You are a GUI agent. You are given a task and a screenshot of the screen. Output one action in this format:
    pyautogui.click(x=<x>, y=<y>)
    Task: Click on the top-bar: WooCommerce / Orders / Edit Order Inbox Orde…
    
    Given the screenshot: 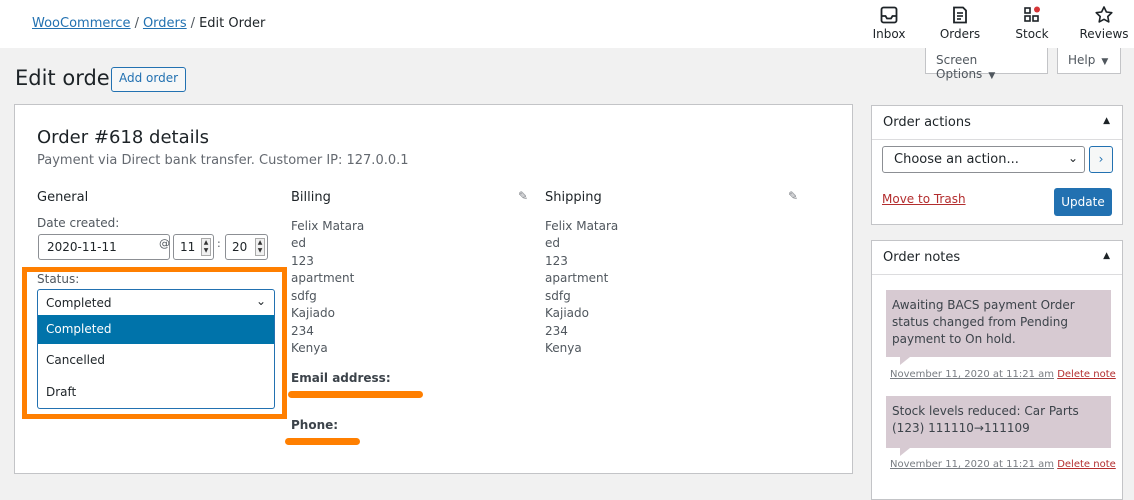 What is the action you would take?
    pyautogui.click(x=567, y=24)
    